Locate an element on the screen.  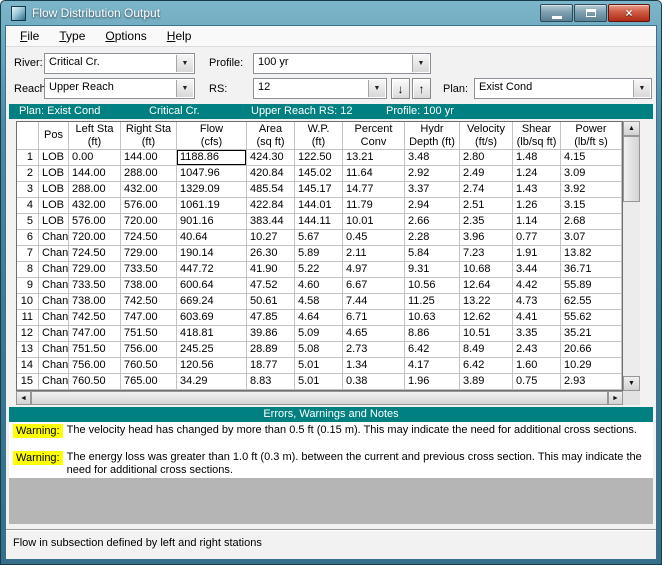
table-cell: 11.25 is located at coordinates (432, 302).